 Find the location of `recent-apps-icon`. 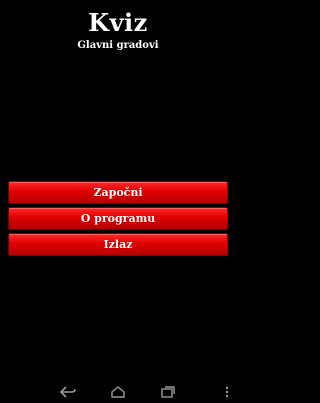

recent-apps-icon is located at coordinates (168, 392).